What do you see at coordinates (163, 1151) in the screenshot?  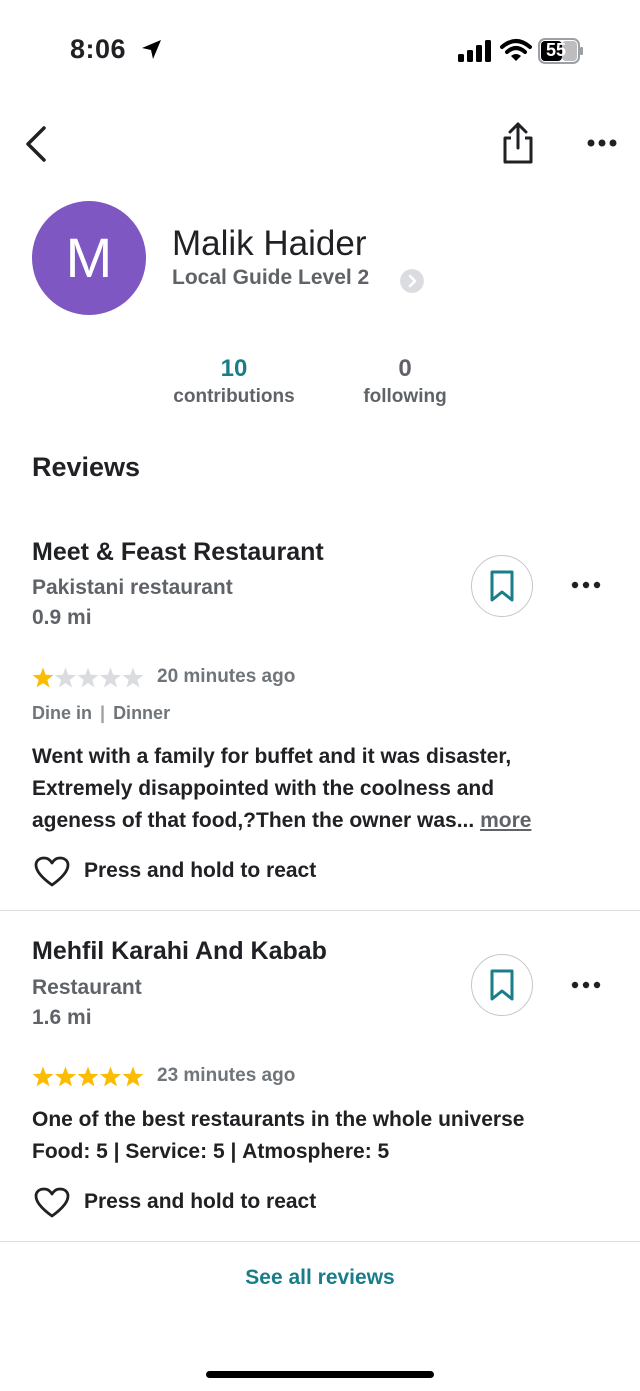 I see `rating-label: Service` at bounding box center [163, 1151].